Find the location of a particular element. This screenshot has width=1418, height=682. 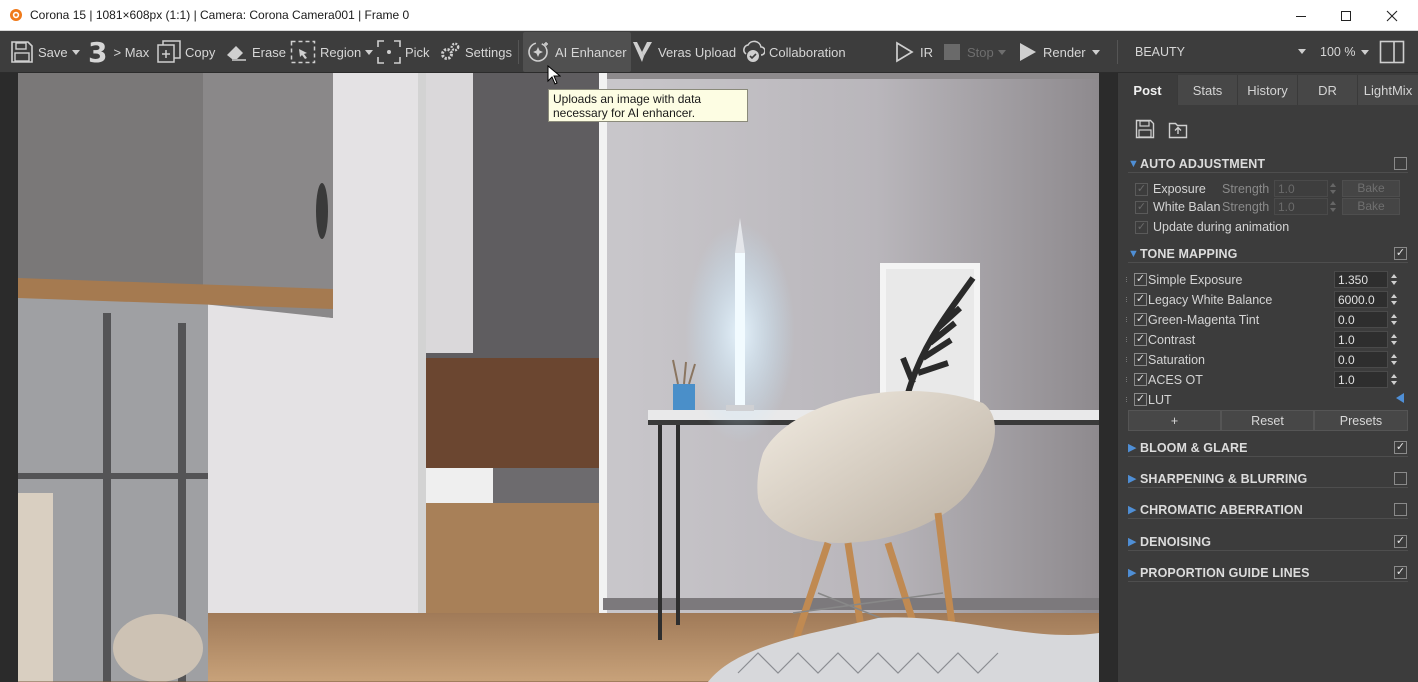

sharpening-blurring-toggle is located at coordinates (1400, 478).